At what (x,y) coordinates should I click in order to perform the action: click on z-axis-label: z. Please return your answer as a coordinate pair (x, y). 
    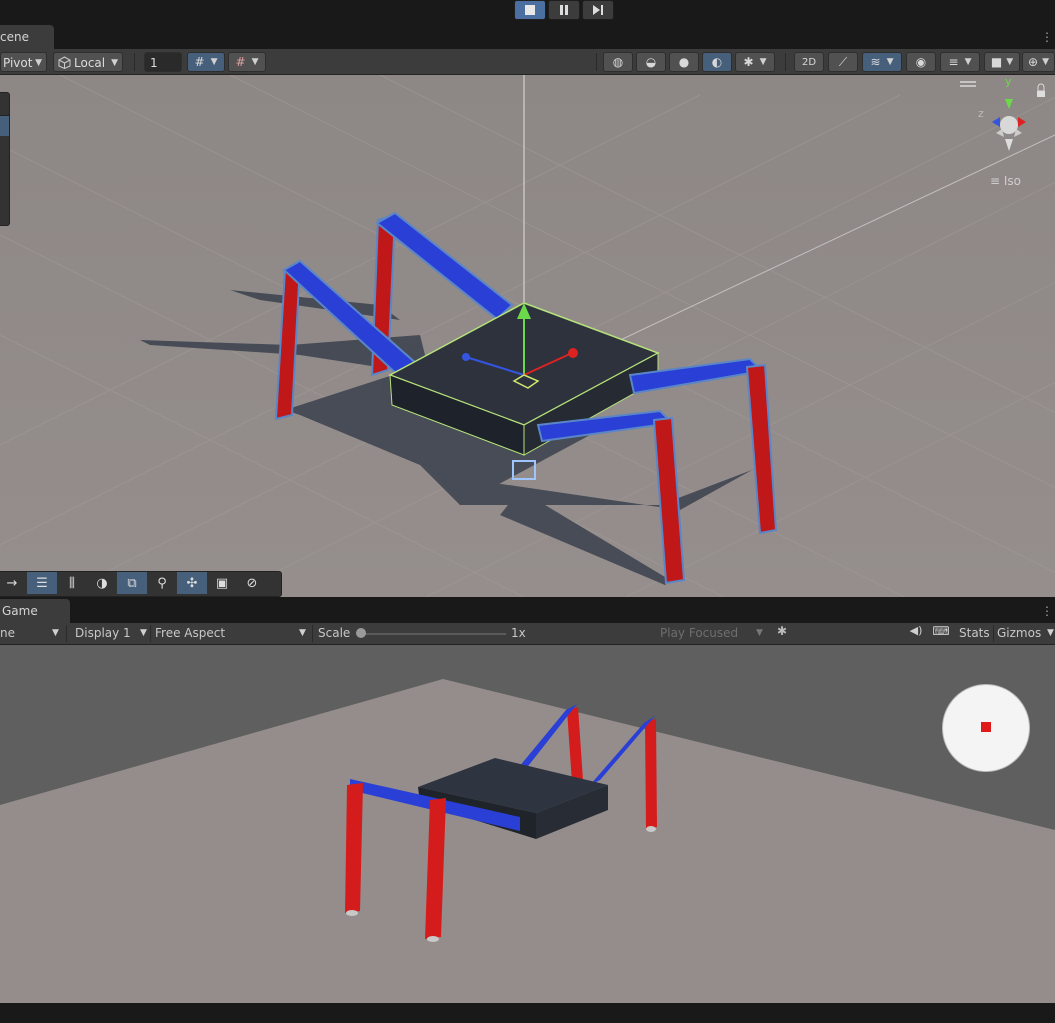
    Looking at the image, I should click on (981, 113).